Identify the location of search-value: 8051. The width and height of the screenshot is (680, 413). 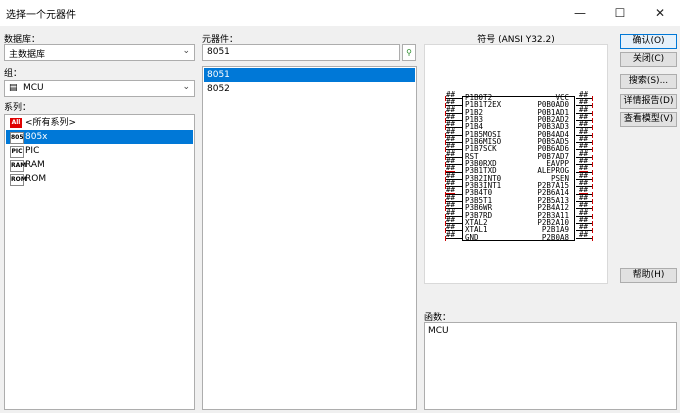
(218, 52).